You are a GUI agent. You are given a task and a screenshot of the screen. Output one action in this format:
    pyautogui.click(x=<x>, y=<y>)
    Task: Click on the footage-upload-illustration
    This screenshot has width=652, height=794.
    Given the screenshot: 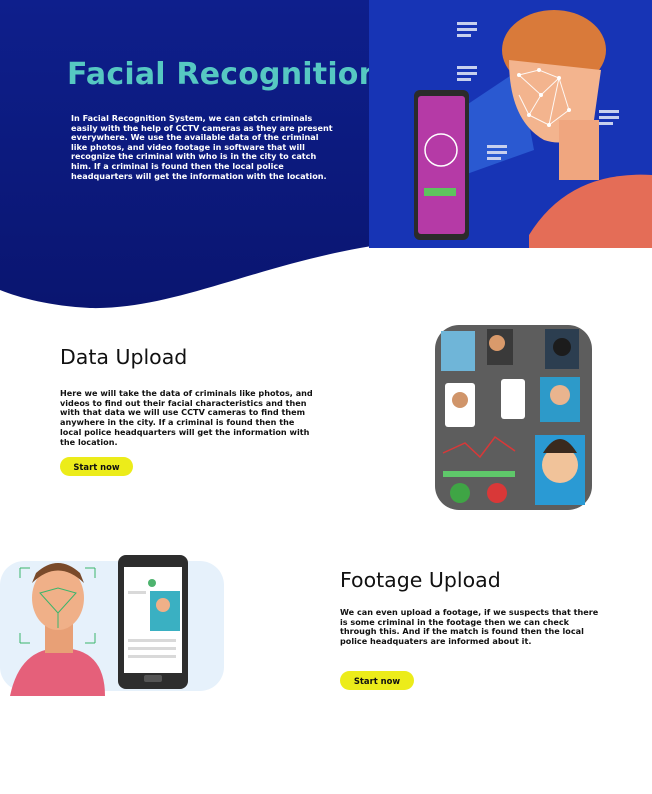 What is the action you would take?
    pyautogui.click(x=112, y=624)
    